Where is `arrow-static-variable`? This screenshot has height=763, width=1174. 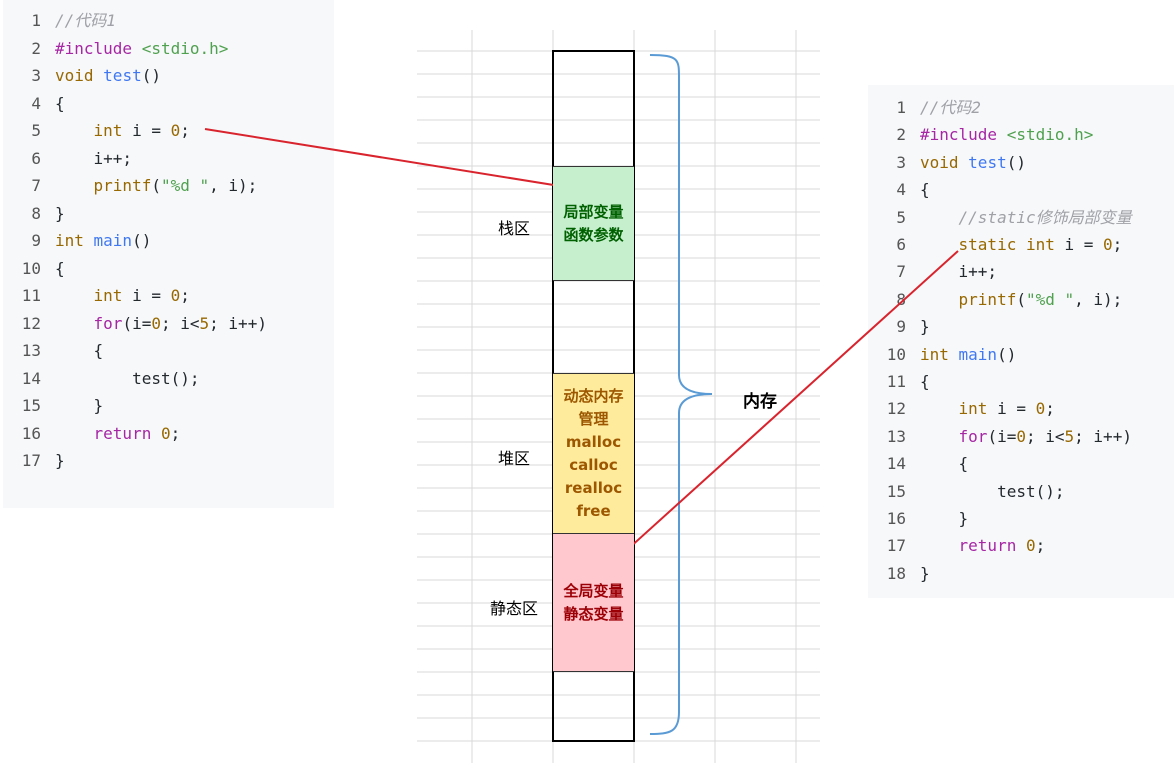 arrow-static-variable is located at coordinates (793, 400).